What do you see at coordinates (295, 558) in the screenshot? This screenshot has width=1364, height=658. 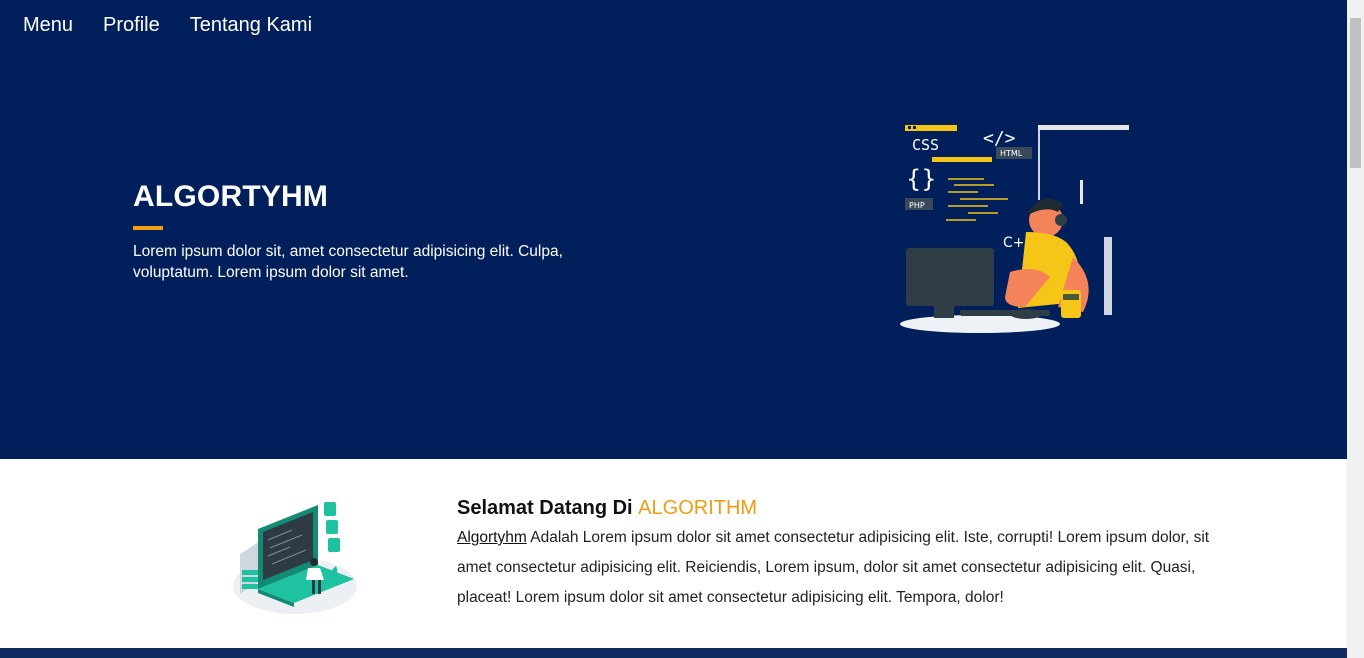 I see `laptop-coding-illustration` at bounding box center [295, 558].